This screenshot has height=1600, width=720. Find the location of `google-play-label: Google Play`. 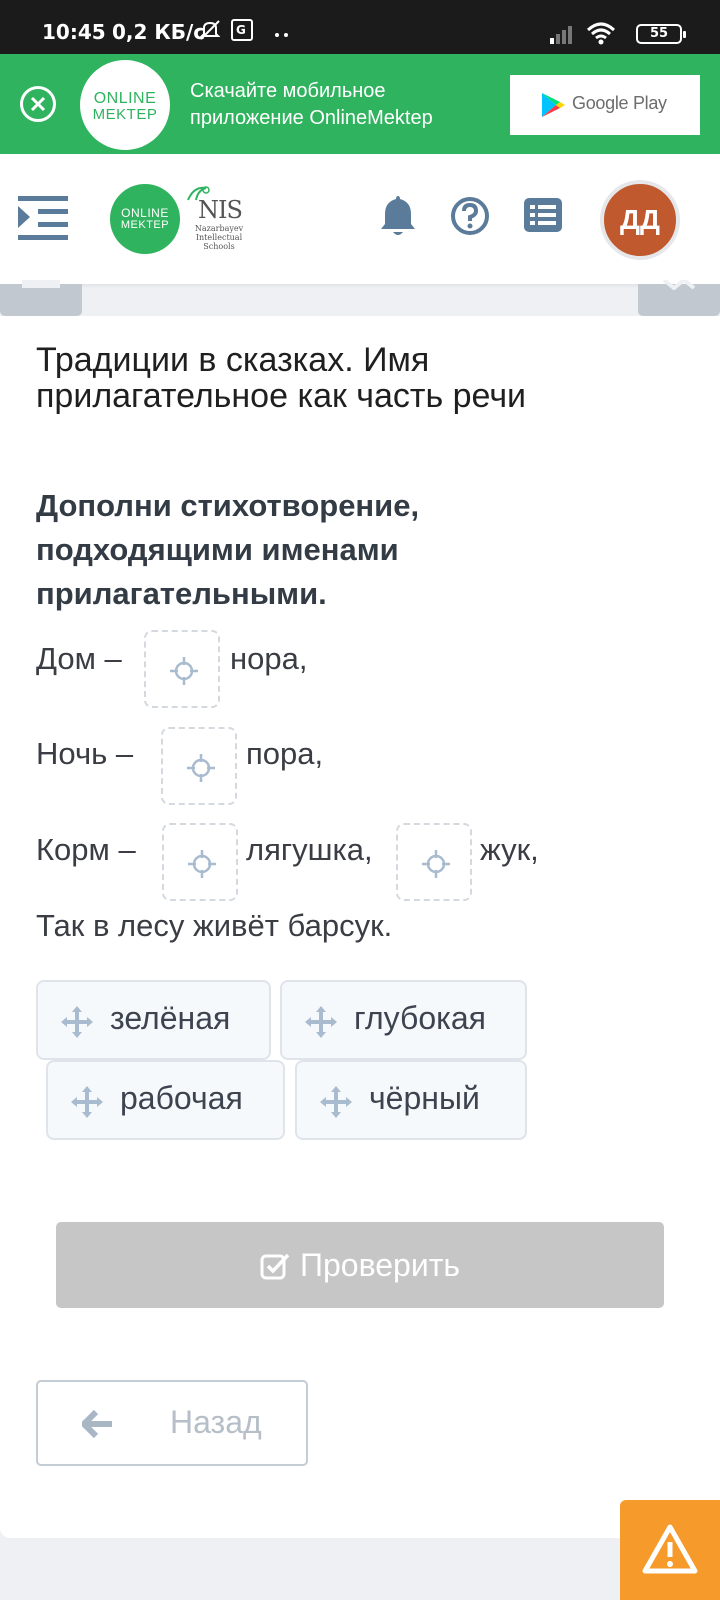

google-play-label: Google Play is located at coordinates (619, 103).